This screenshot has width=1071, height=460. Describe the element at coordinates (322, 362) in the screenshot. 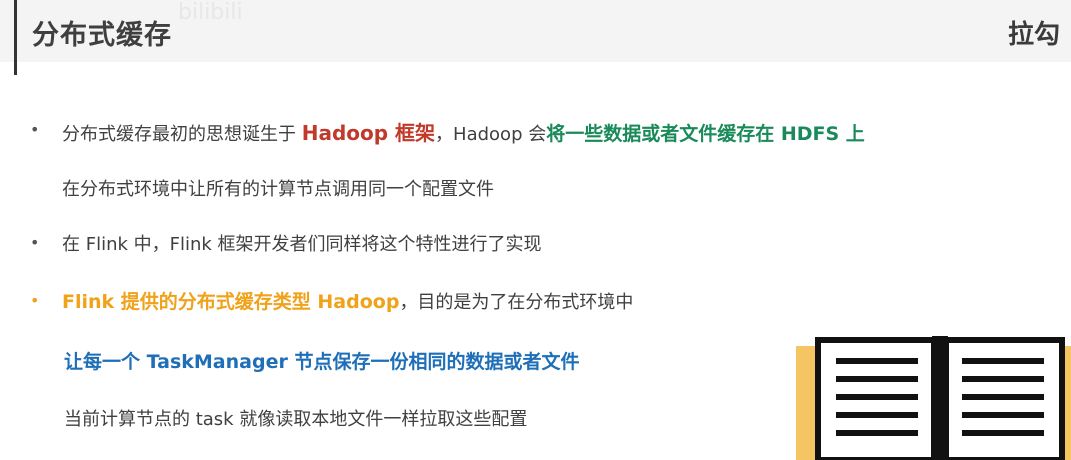

I see `bullet-3-line-2: 让每一个 TaskManager 节点保存一份相同的数据或者文件` at that location.